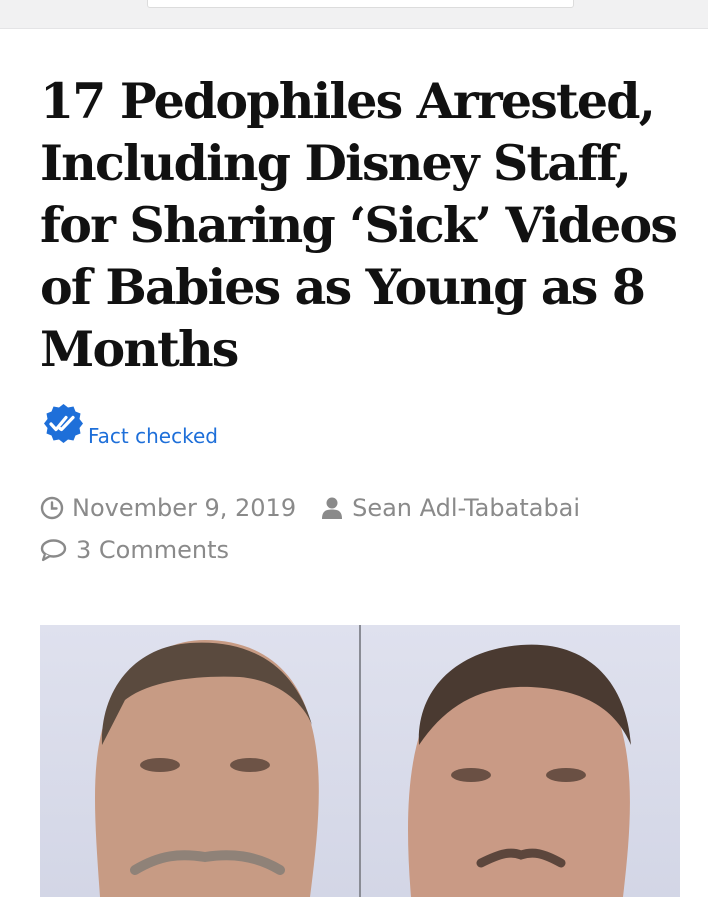 The image size is (708, 897). I want to click on fact-check-badge: Fact checked, so click(130, 425).